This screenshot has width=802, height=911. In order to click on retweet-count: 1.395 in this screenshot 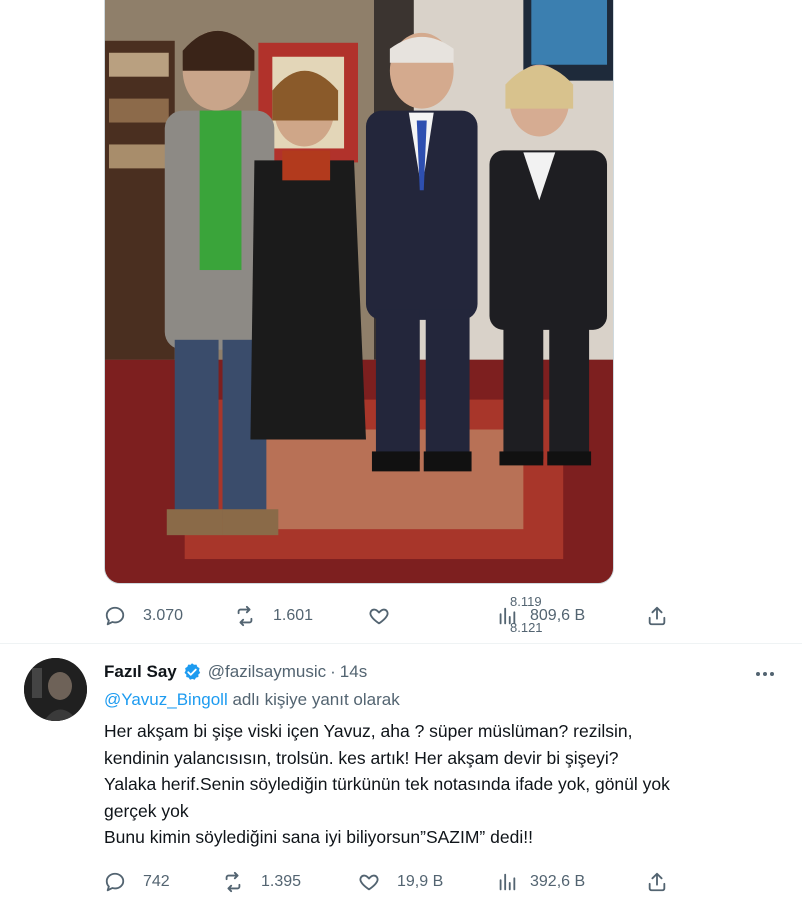, I will do `click(281, 881)`.